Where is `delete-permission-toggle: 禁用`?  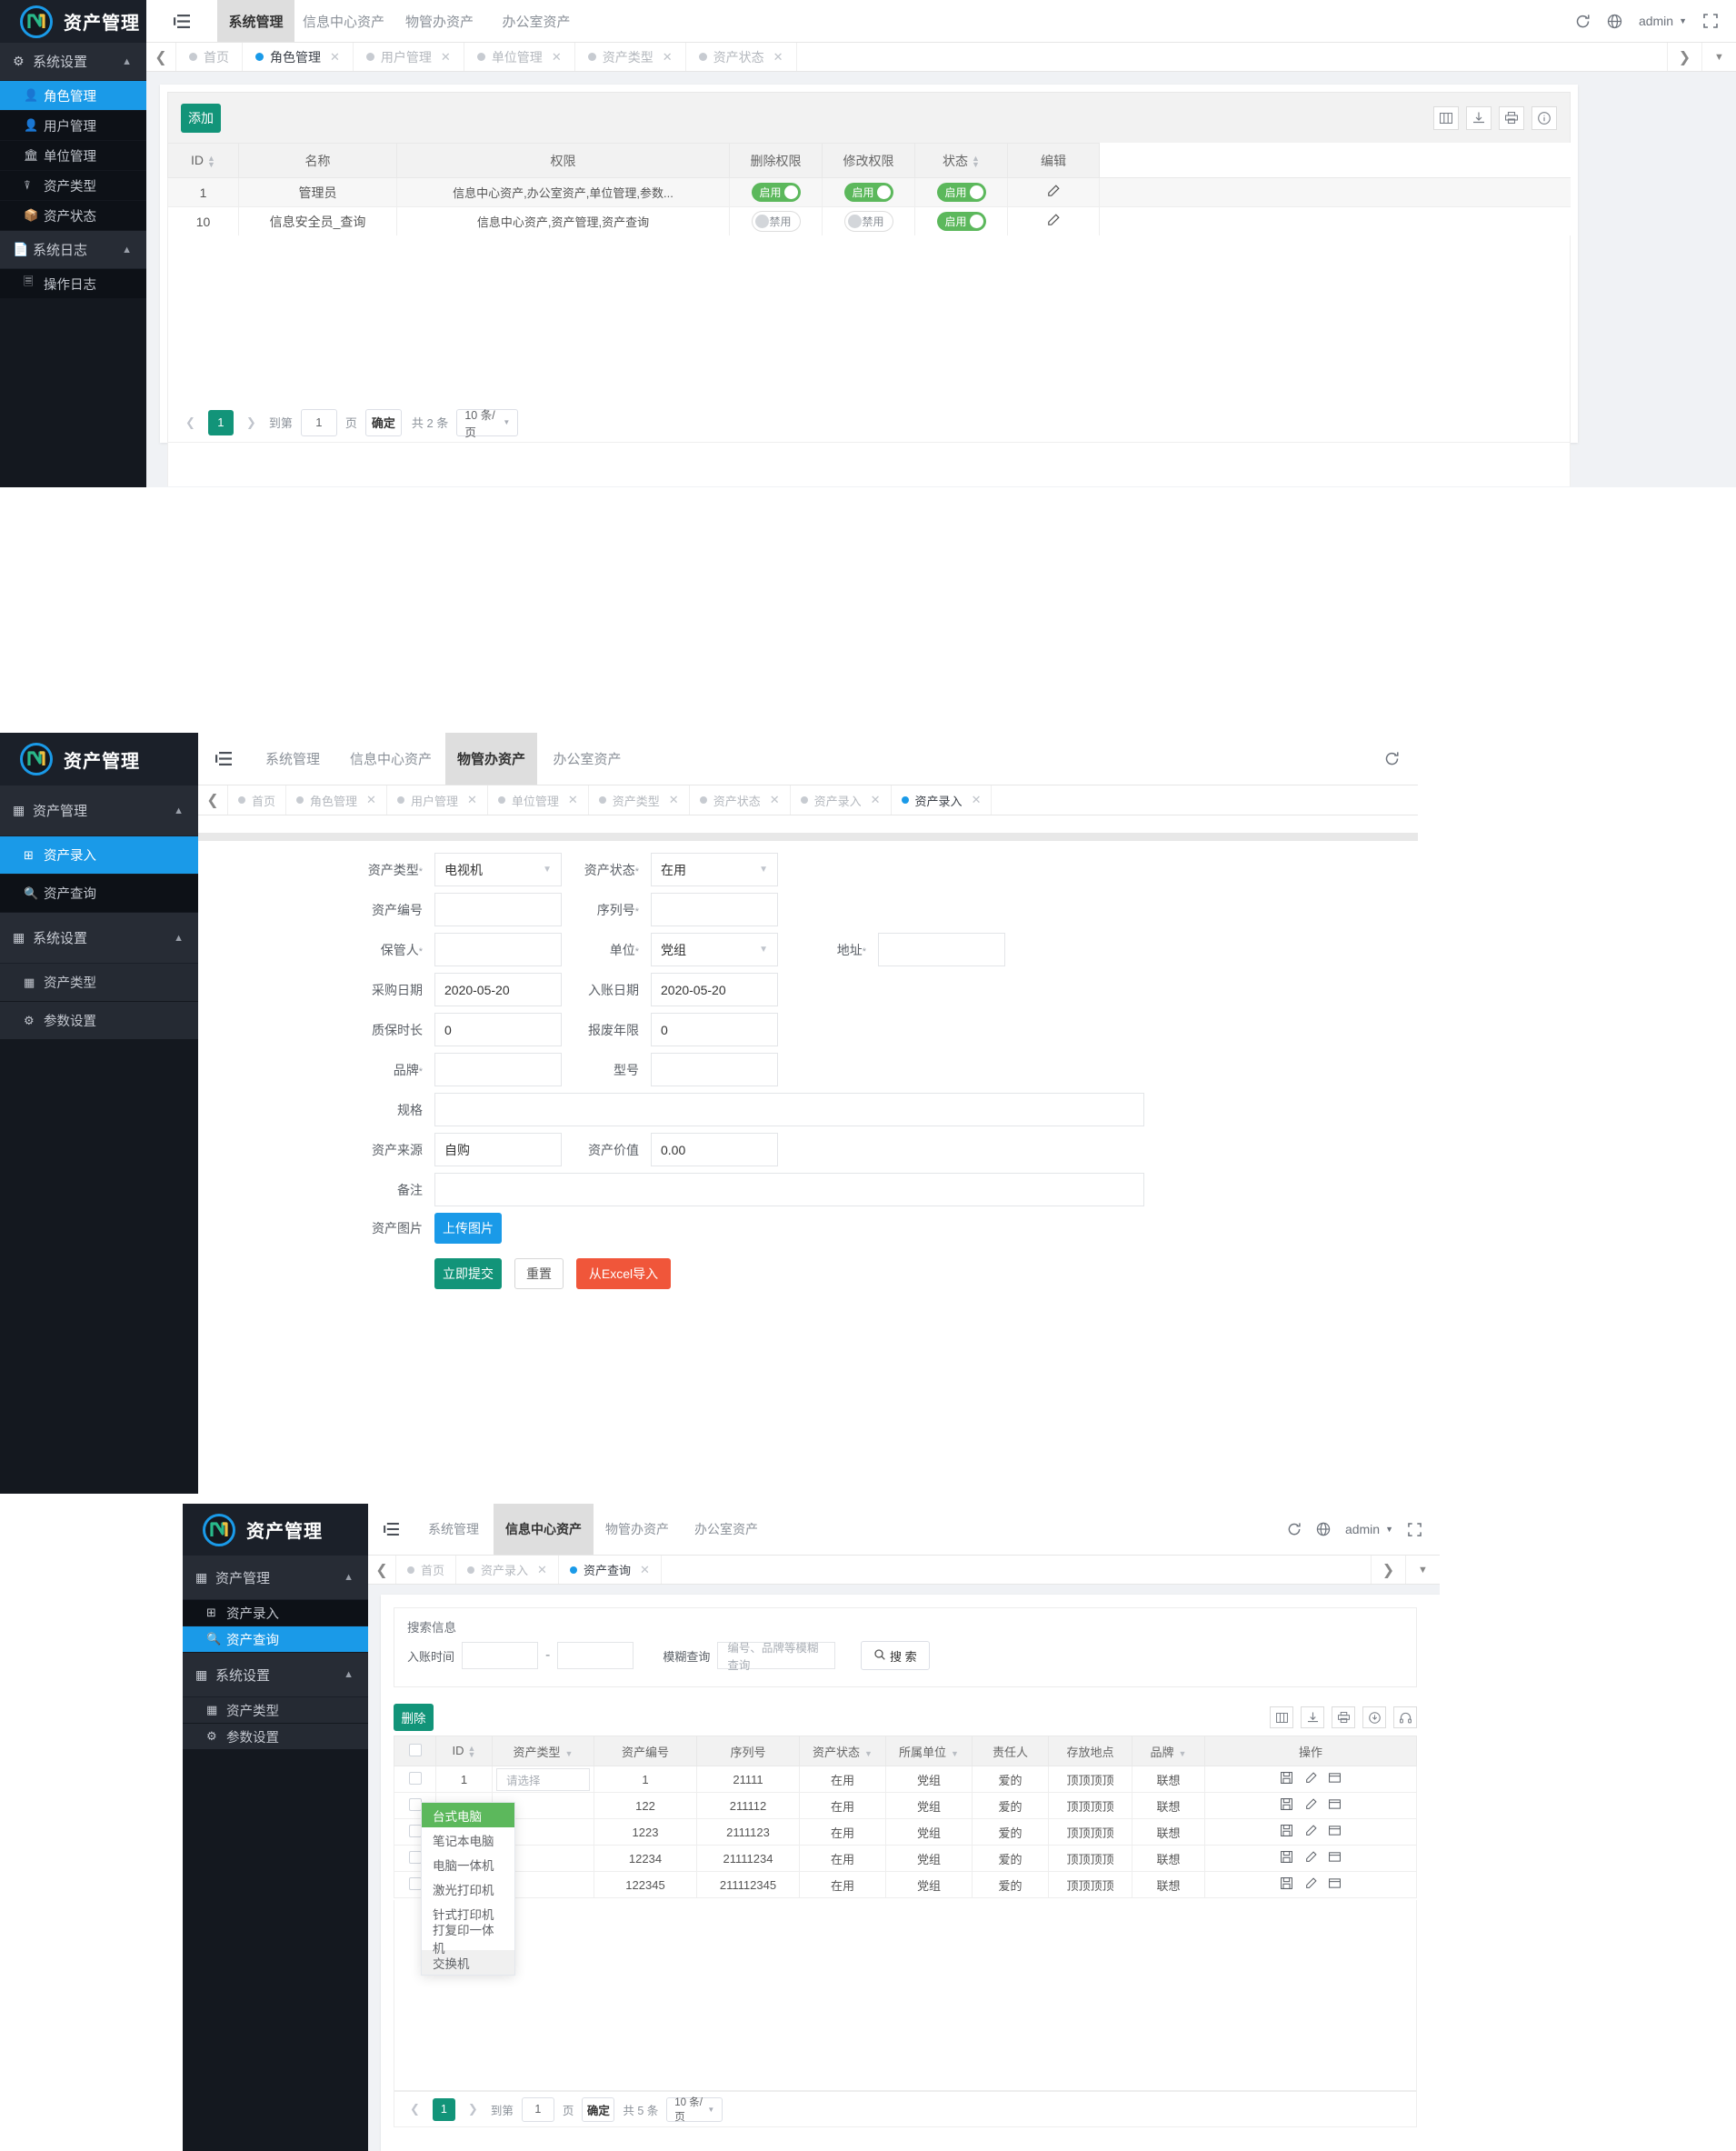
delete-permission-toggle: 禁用 is located at coordinates (776, 221).